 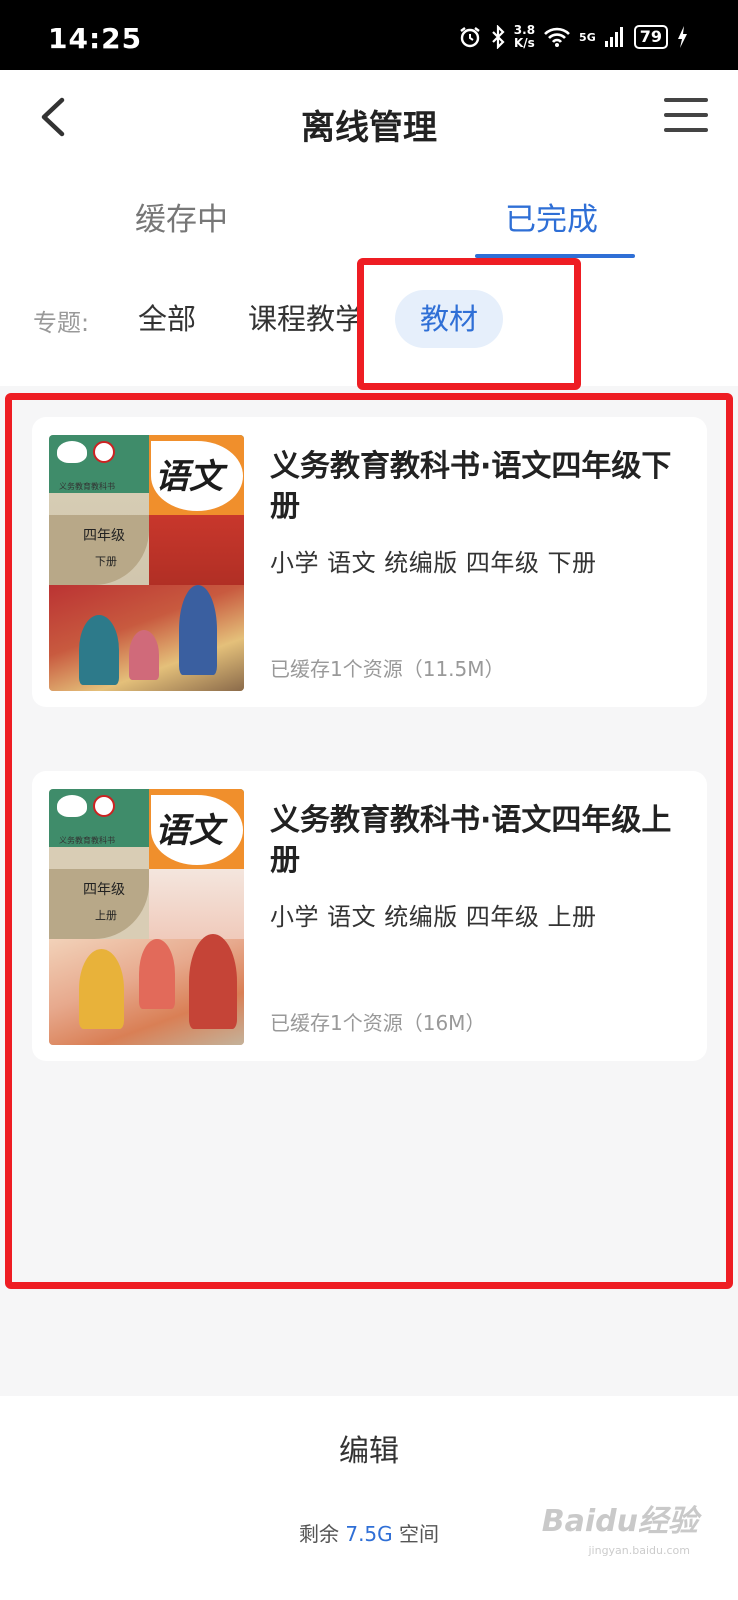 I want to click on bottom-bar: 编辑 剩余 7.5G 空间 Baidu经验 jingyan.baidu.com, so click(x=369, y=1498).